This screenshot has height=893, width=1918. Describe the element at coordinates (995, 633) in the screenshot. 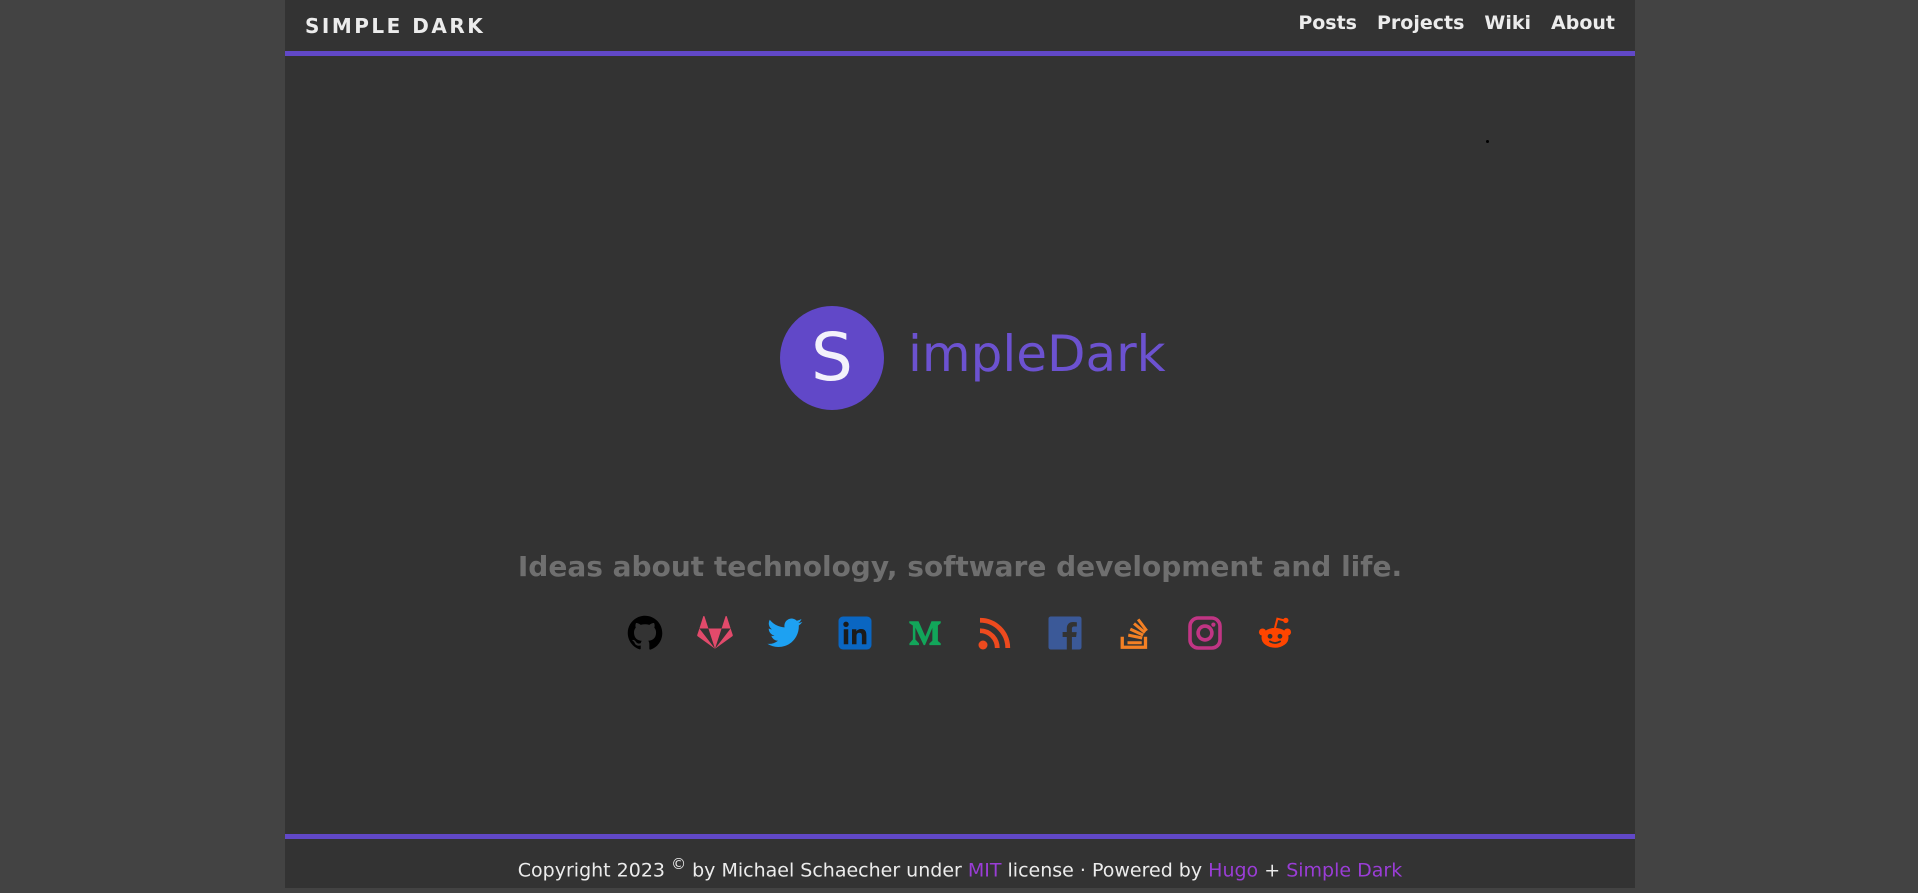

I see `rss-icon` at that location.